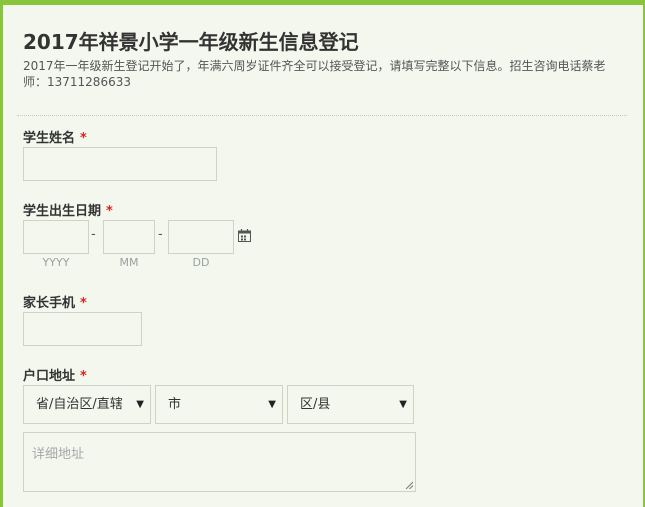  What do you see at coordinates (55, 303) in the screenshot?
I see `parent-phone-label: 家长手机 *` at bounding box center [55, 303].